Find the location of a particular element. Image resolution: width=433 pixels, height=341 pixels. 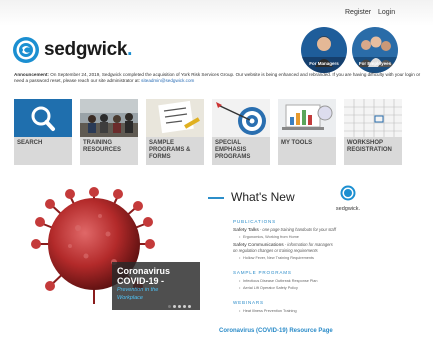

whats-new-title: What's New is located at coordinates (263, 197).